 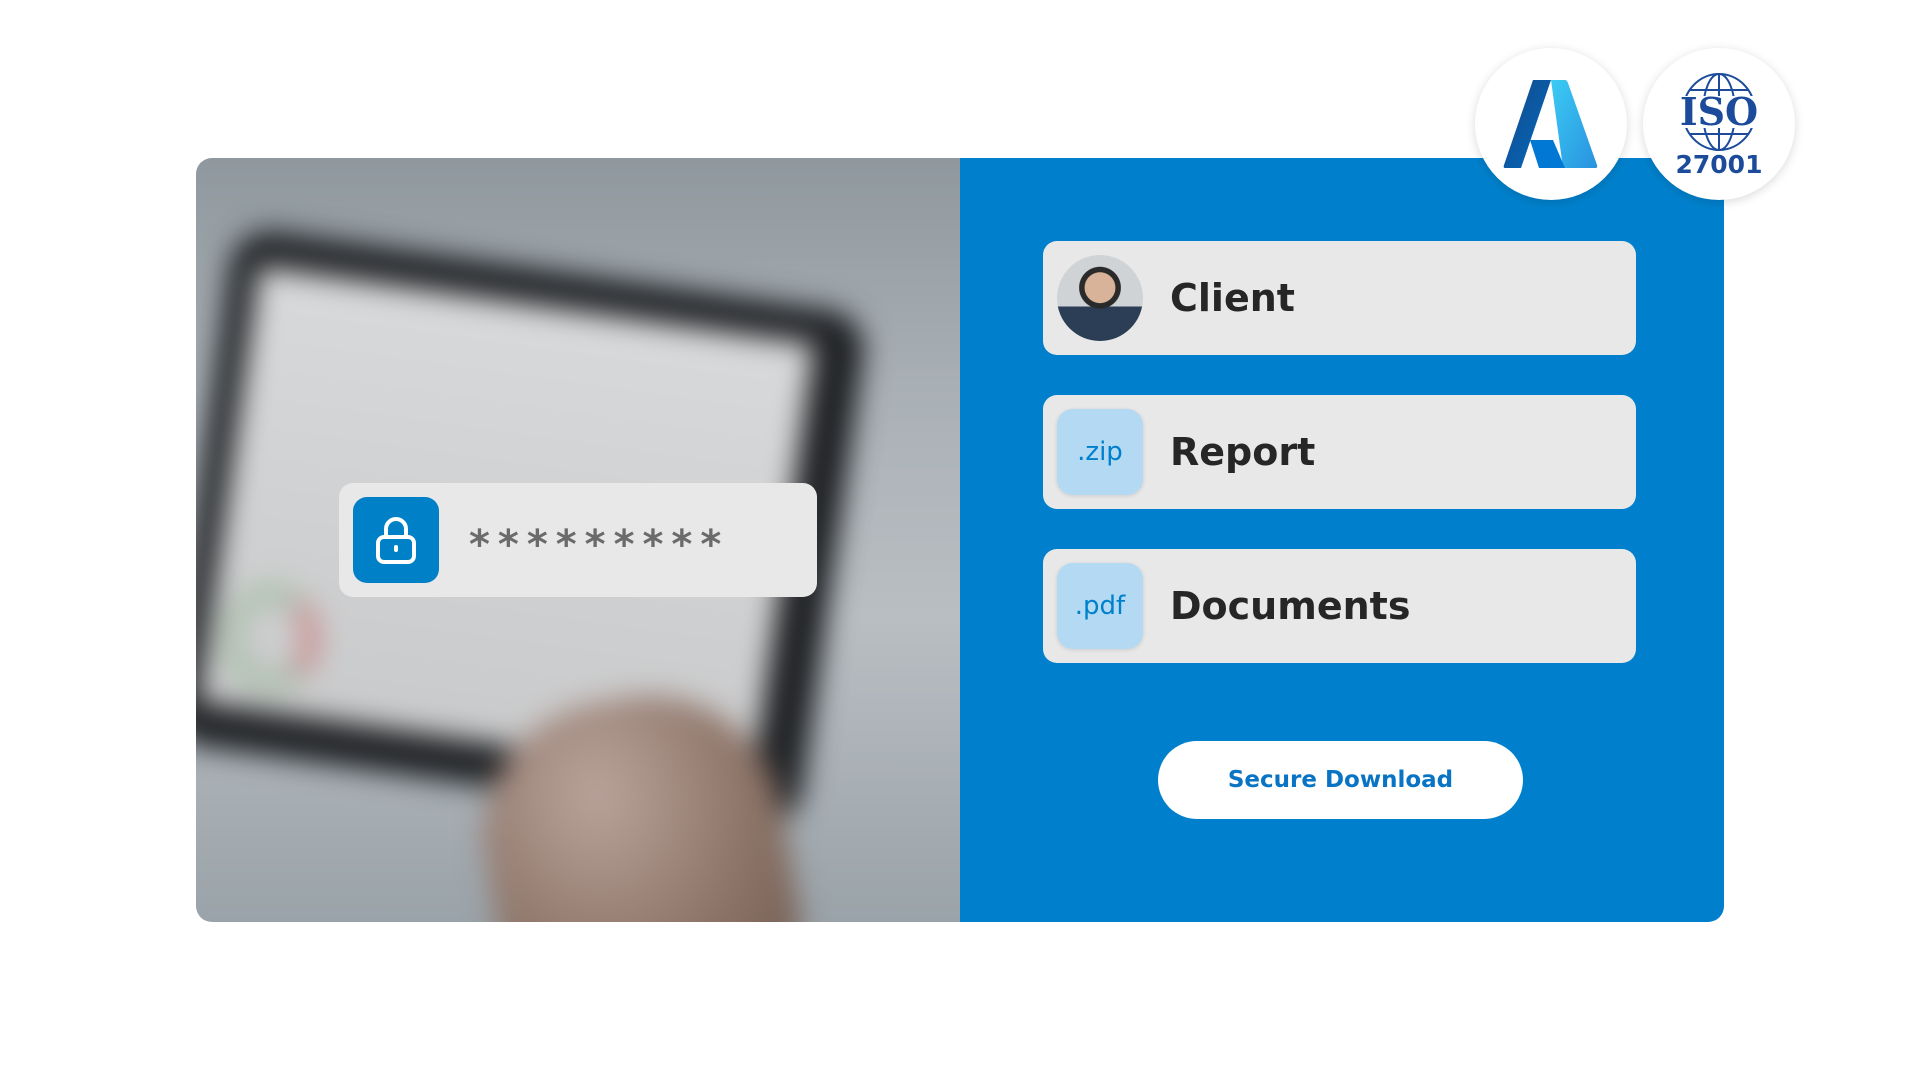 I want to click on password-field: *********, so click(x=578, y=540).